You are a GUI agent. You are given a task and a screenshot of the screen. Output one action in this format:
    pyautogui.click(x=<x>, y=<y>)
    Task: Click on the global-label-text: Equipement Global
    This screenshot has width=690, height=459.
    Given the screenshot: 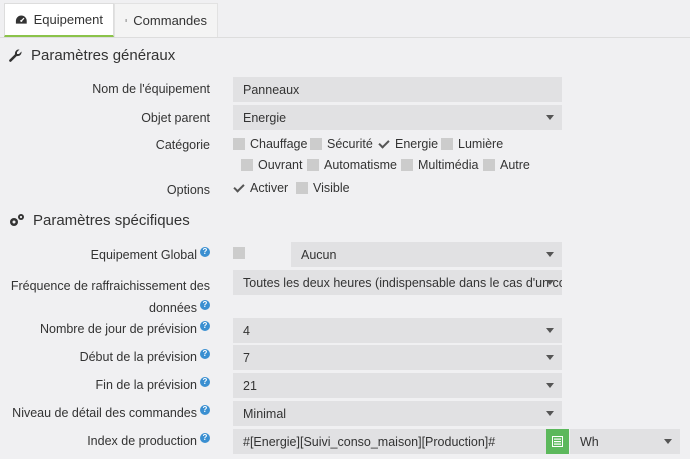 What is the action you would take?
    pyautogui.click(x=143, y=255)
    